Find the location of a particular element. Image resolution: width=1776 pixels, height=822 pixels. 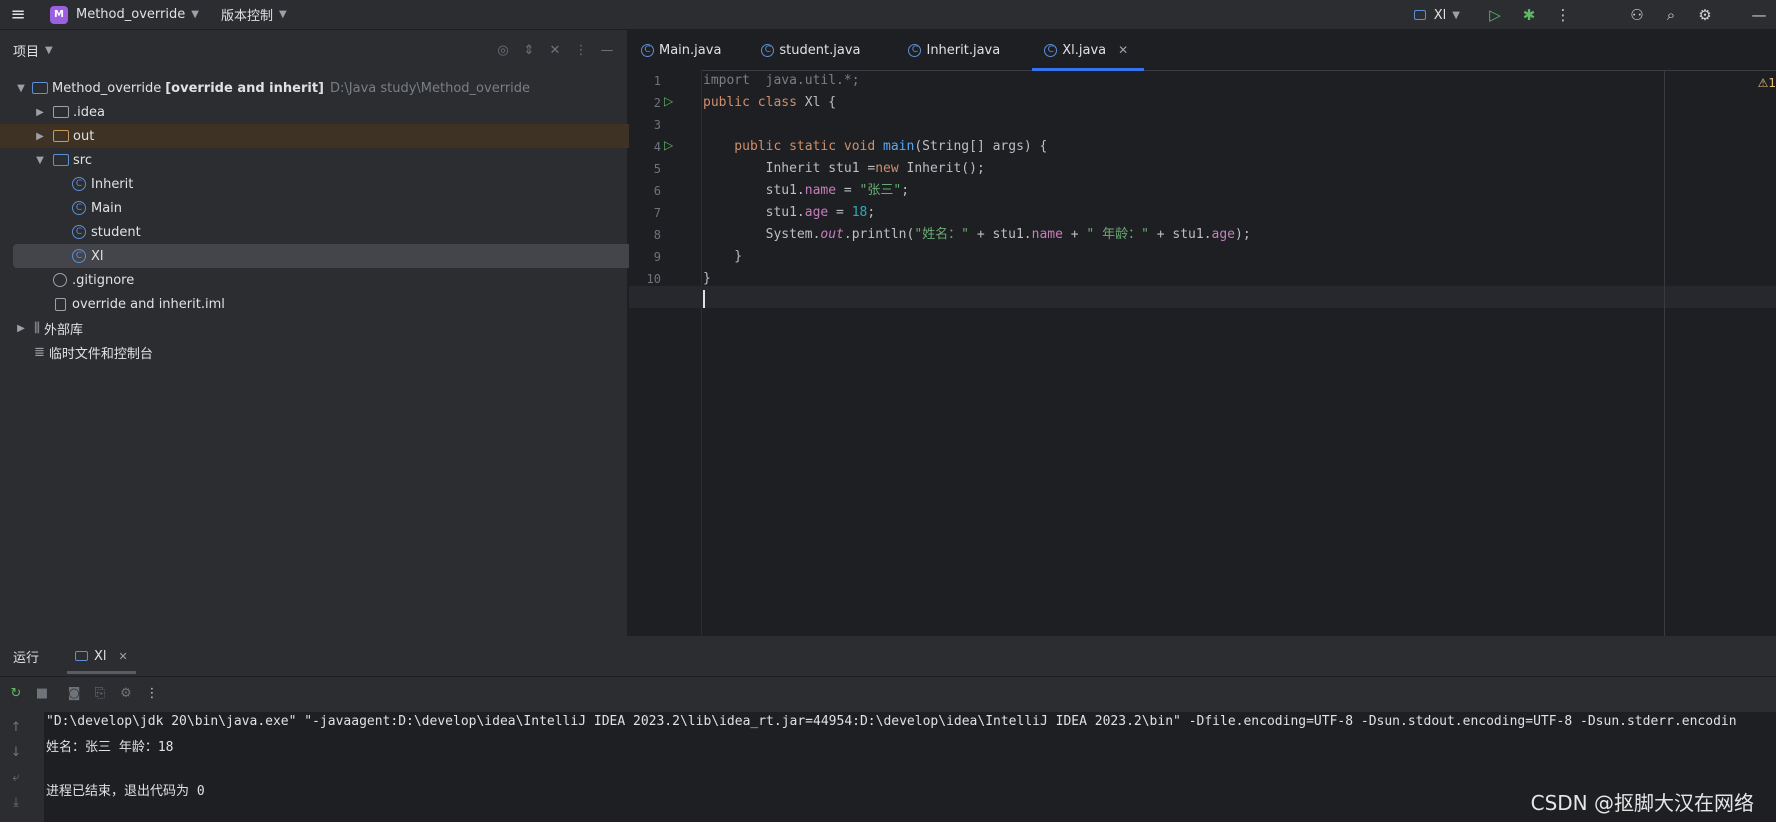

expand-all-icon: ⇕ is located at coordinates (529, 50).